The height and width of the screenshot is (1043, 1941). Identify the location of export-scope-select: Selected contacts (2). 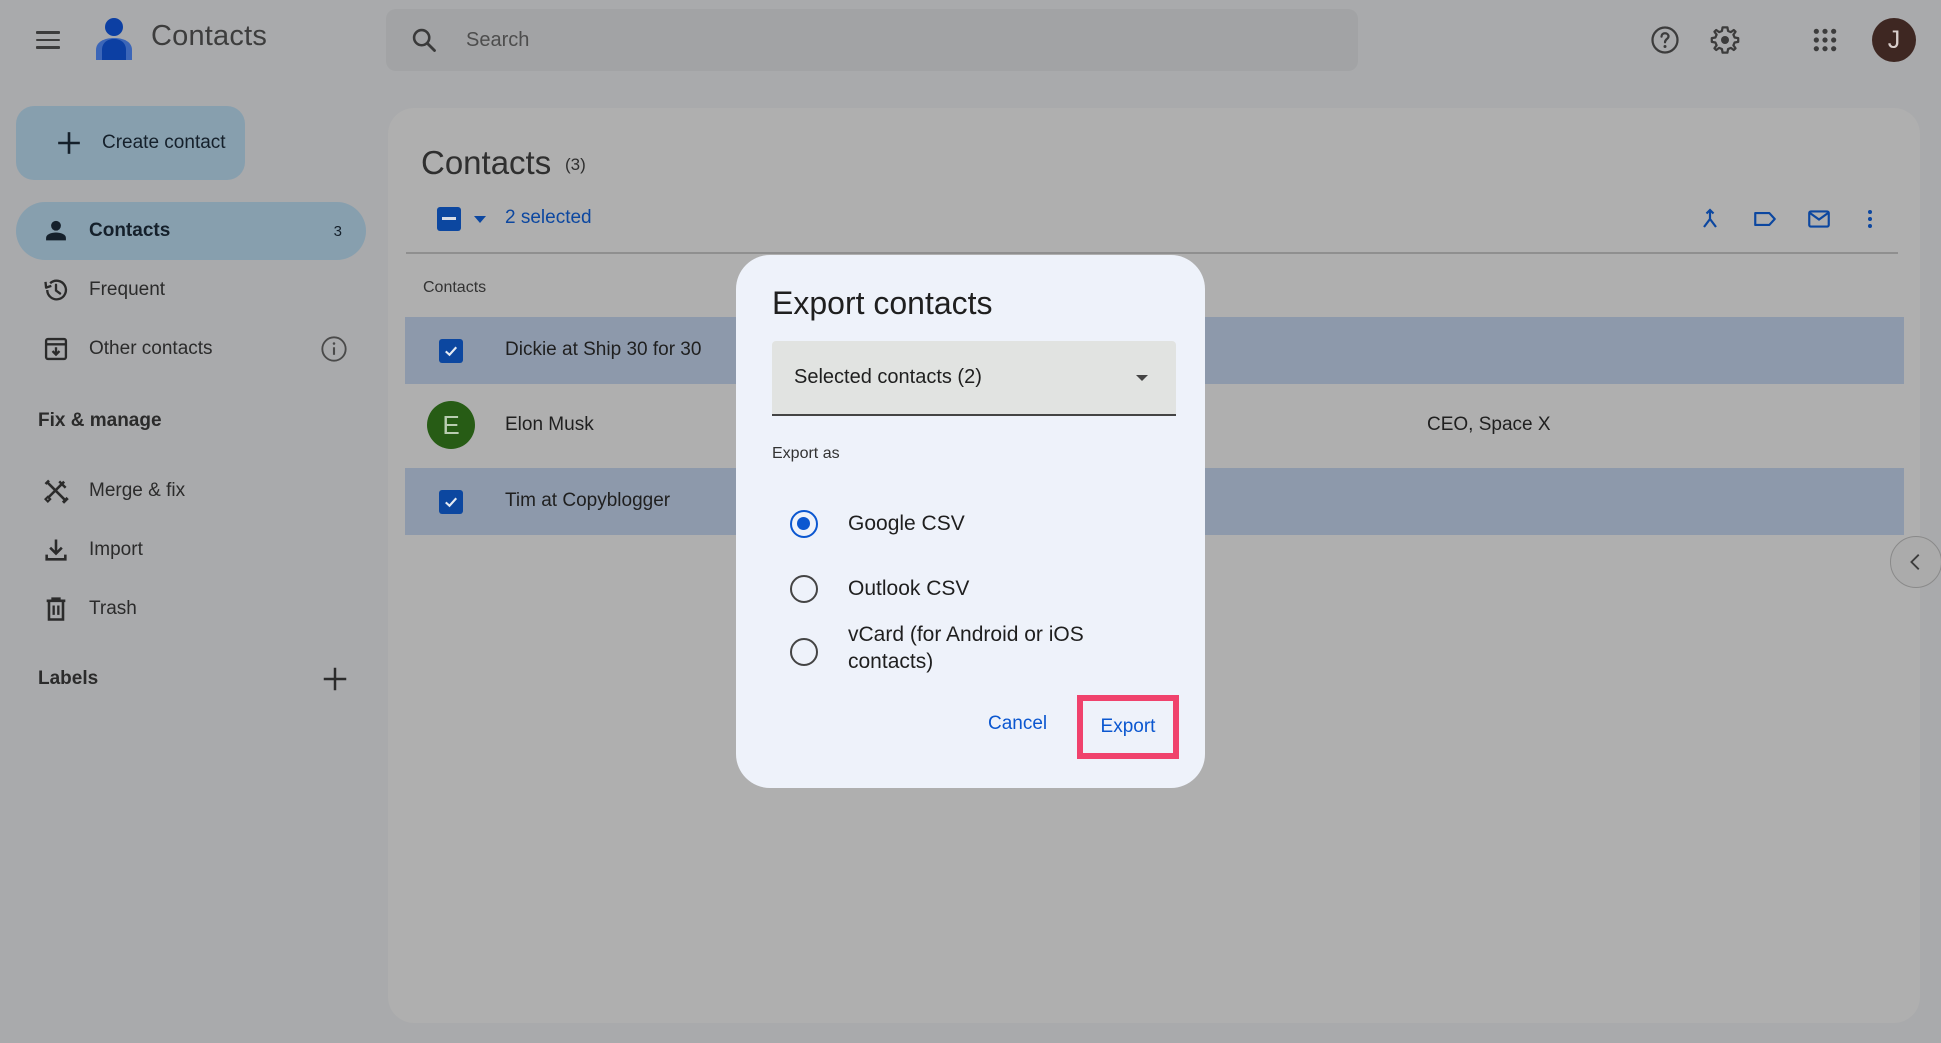
(974, 378).